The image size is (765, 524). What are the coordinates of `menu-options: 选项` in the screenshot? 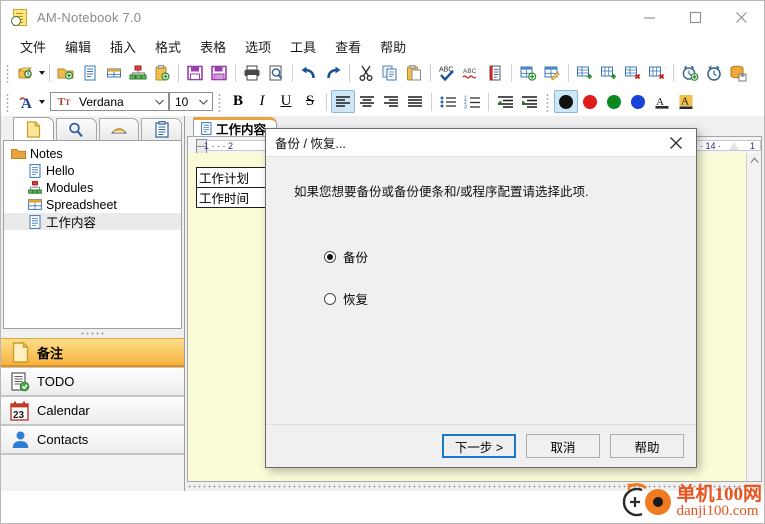 It's located at (258, 46).